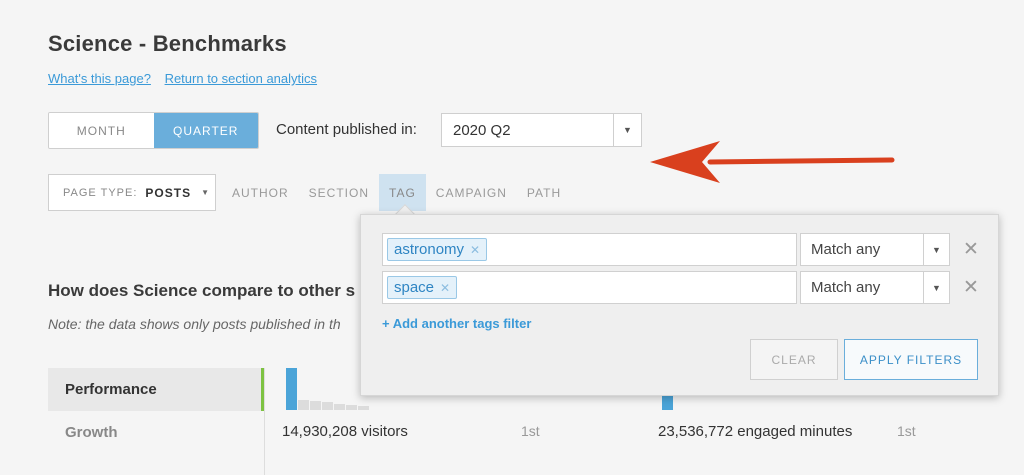 This screenshot has height=475, width=1024. I want to click on side-nav-item-performance: Performance, so click(156, 389).